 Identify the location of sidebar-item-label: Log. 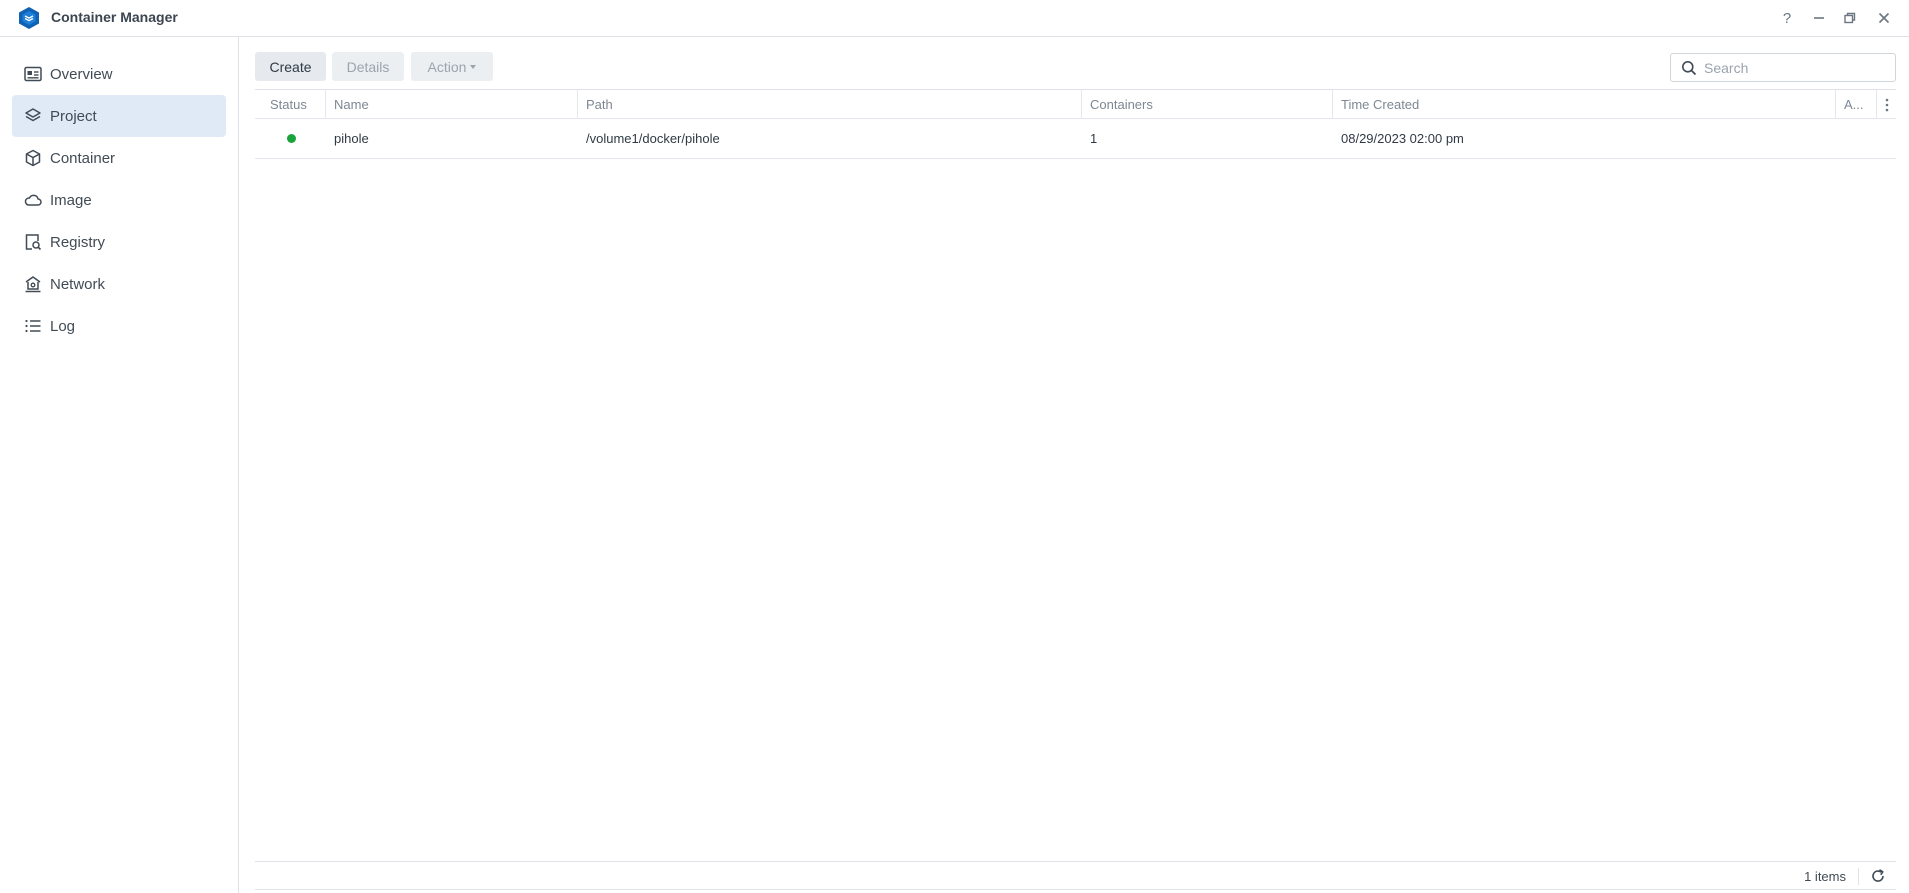
(63, 326).